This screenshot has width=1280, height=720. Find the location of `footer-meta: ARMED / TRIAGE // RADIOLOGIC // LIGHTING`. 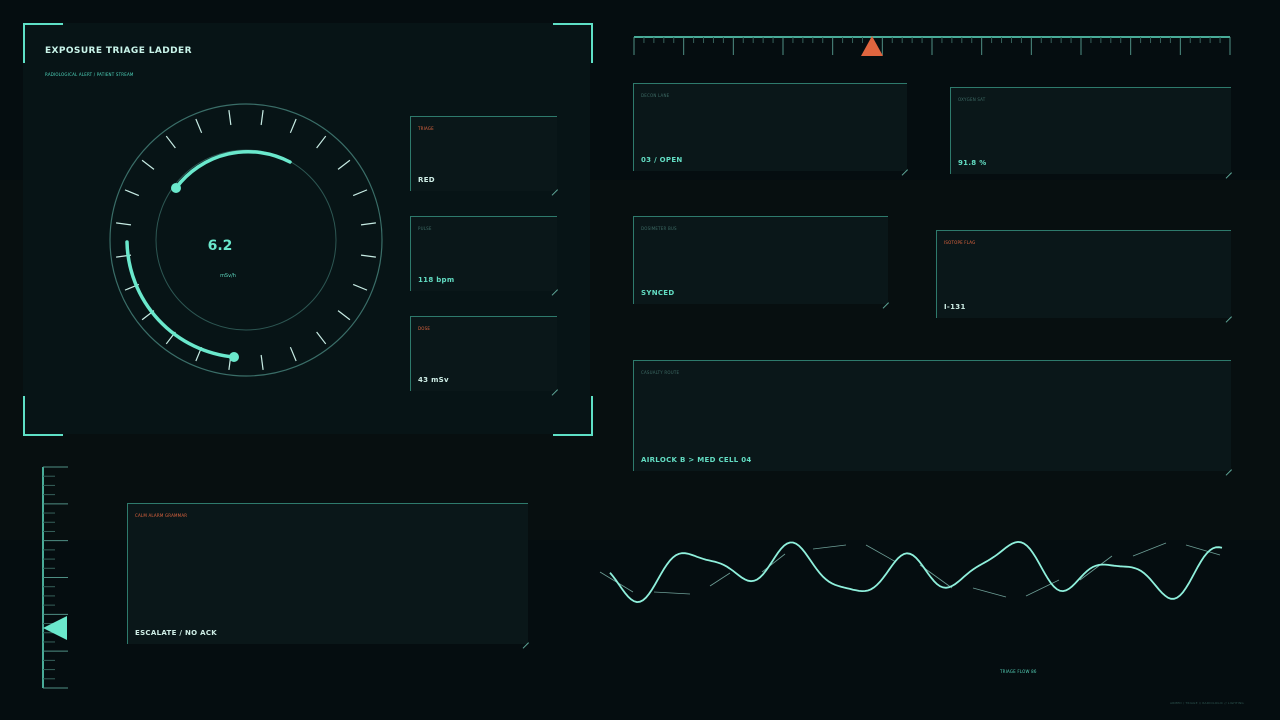

footer-meta: ARMED / TRIAGE // RADIOLOGIC // LIGHTING is located at coordinates (1207, 703).